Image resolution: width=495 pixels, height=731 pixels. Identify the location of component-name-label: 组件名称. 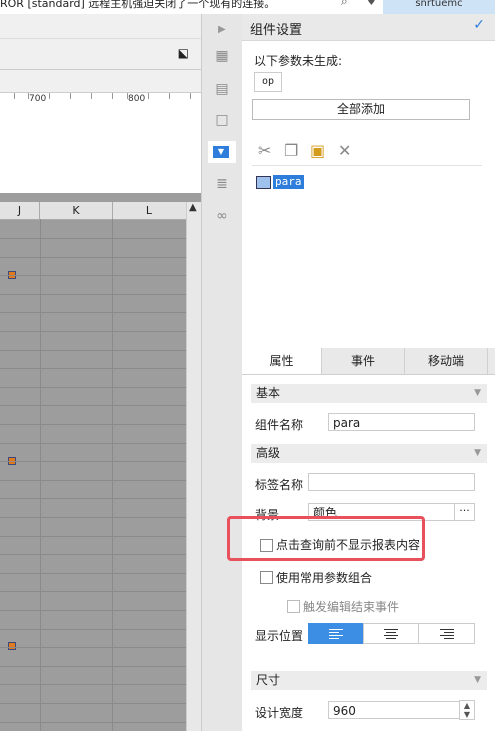
(279, 425).